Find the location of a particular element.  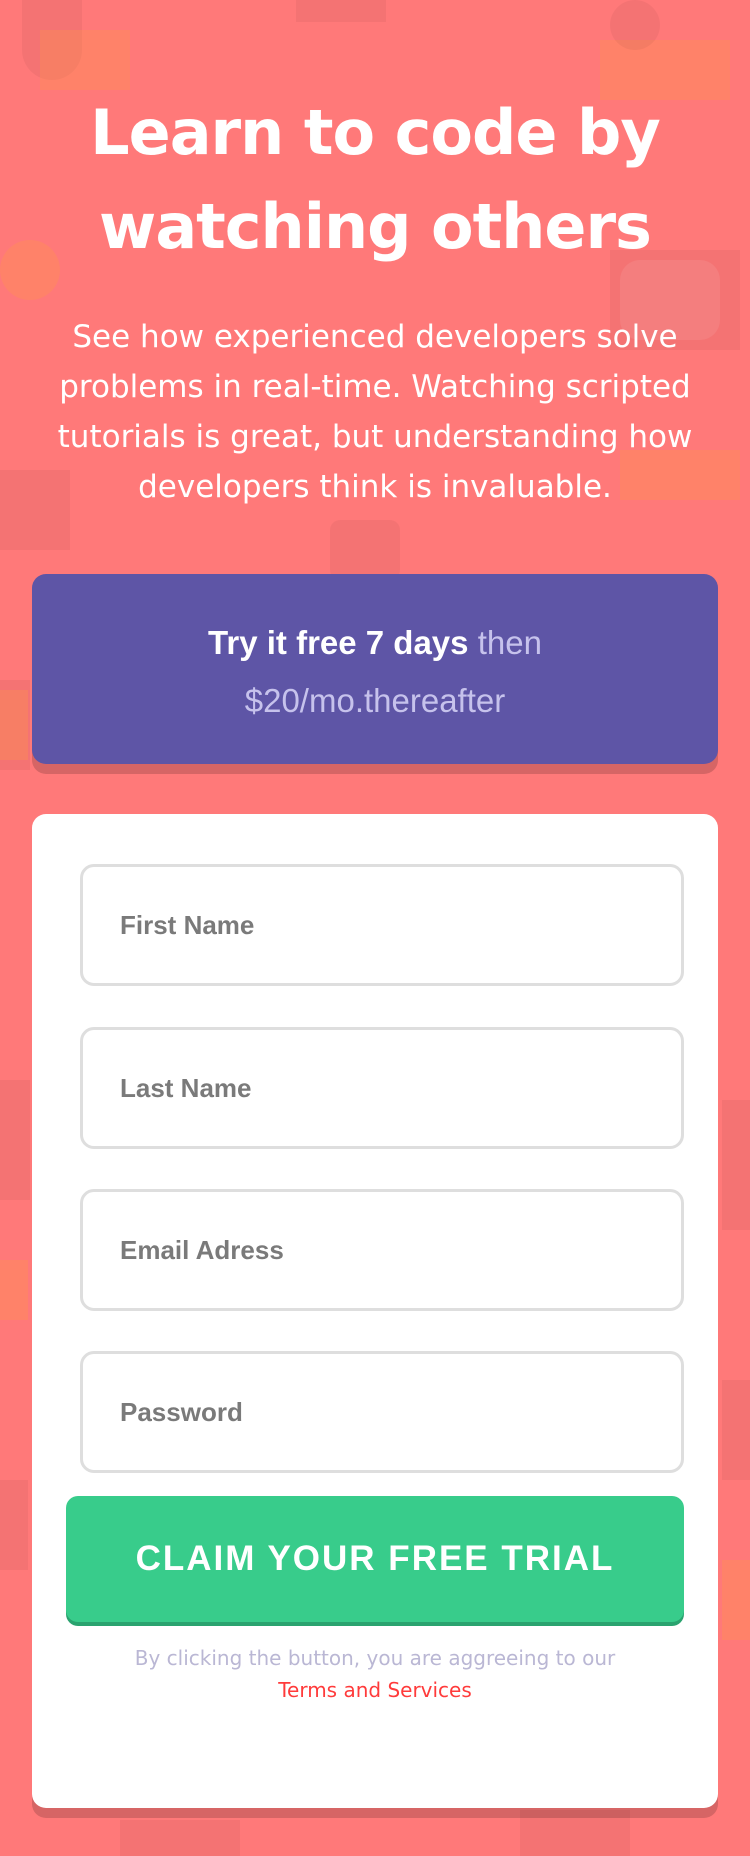

password-input is located at coordinates (382, 1412).